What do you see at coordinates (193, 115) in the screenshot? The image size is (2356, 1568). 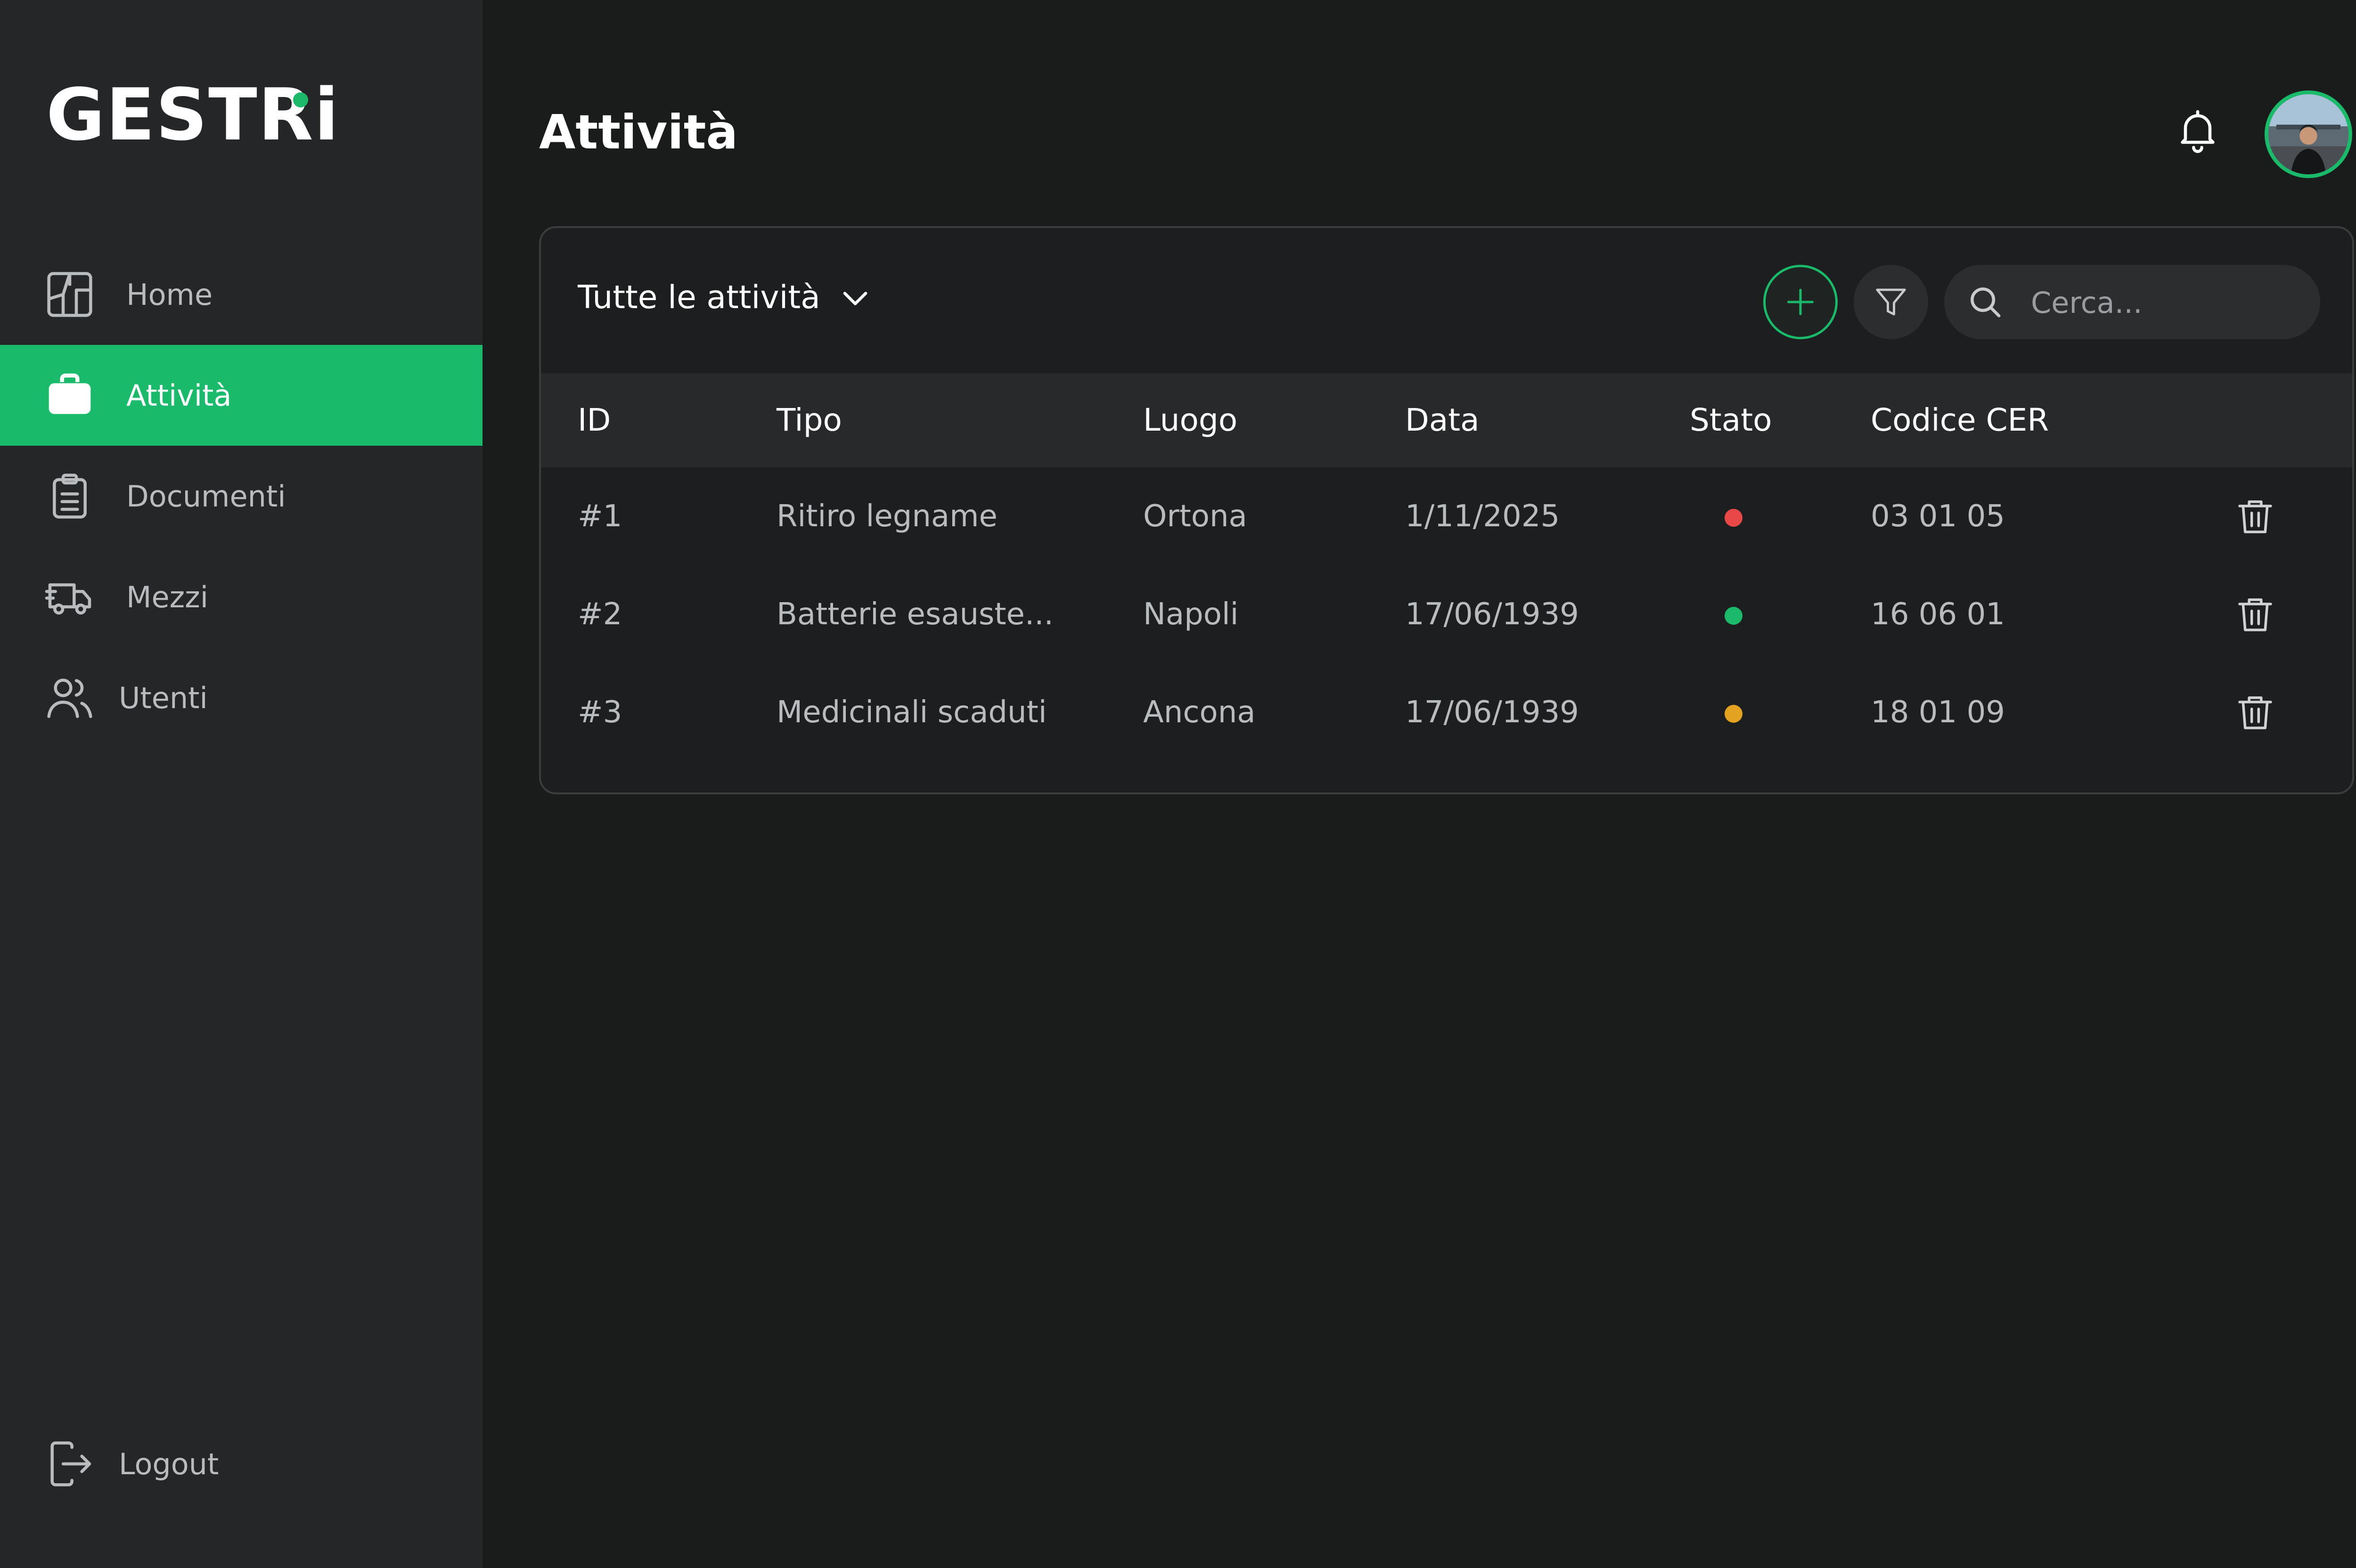 I see `app-logo: GESTRi` at bounding box center [193, 115].